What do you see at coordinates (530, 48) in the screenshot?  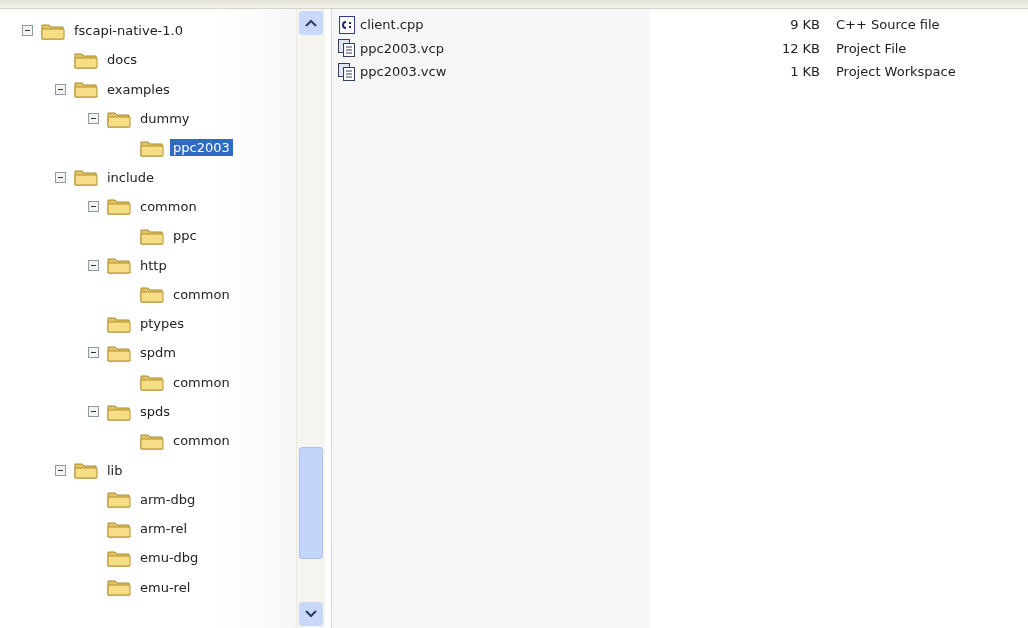 I see `file-name: ppc2003.vcp` at bounding box center [530, 48].